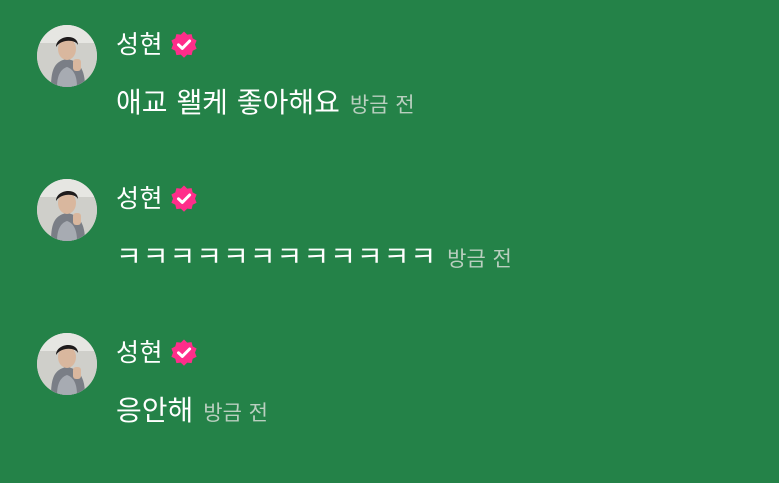 The image size is (779, 483). Describe the element at coordinates (277, 256) in the screenshot. I see `message-text: ㅋㅋㅋㅋㅋㅋㅋㅋㅋㅋㅋㅋ` at that location.